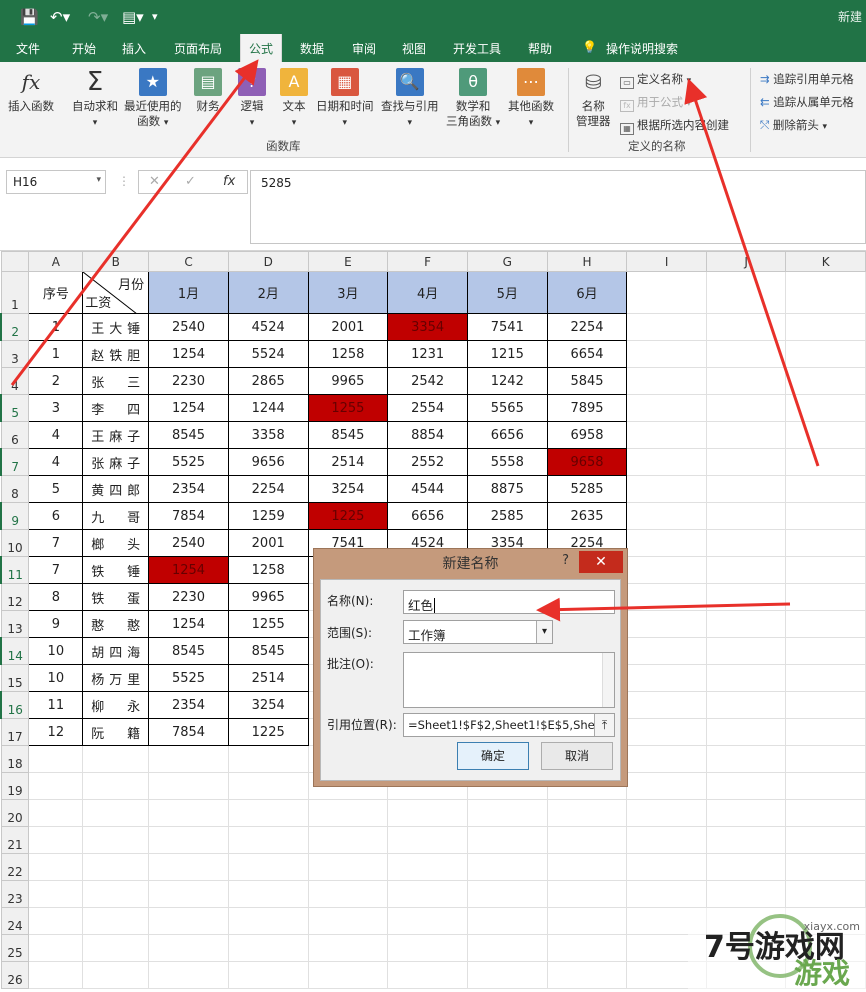  Describe the element at coordinates (15, 516) in the screenshot. I see `row-header: 9` at that location.